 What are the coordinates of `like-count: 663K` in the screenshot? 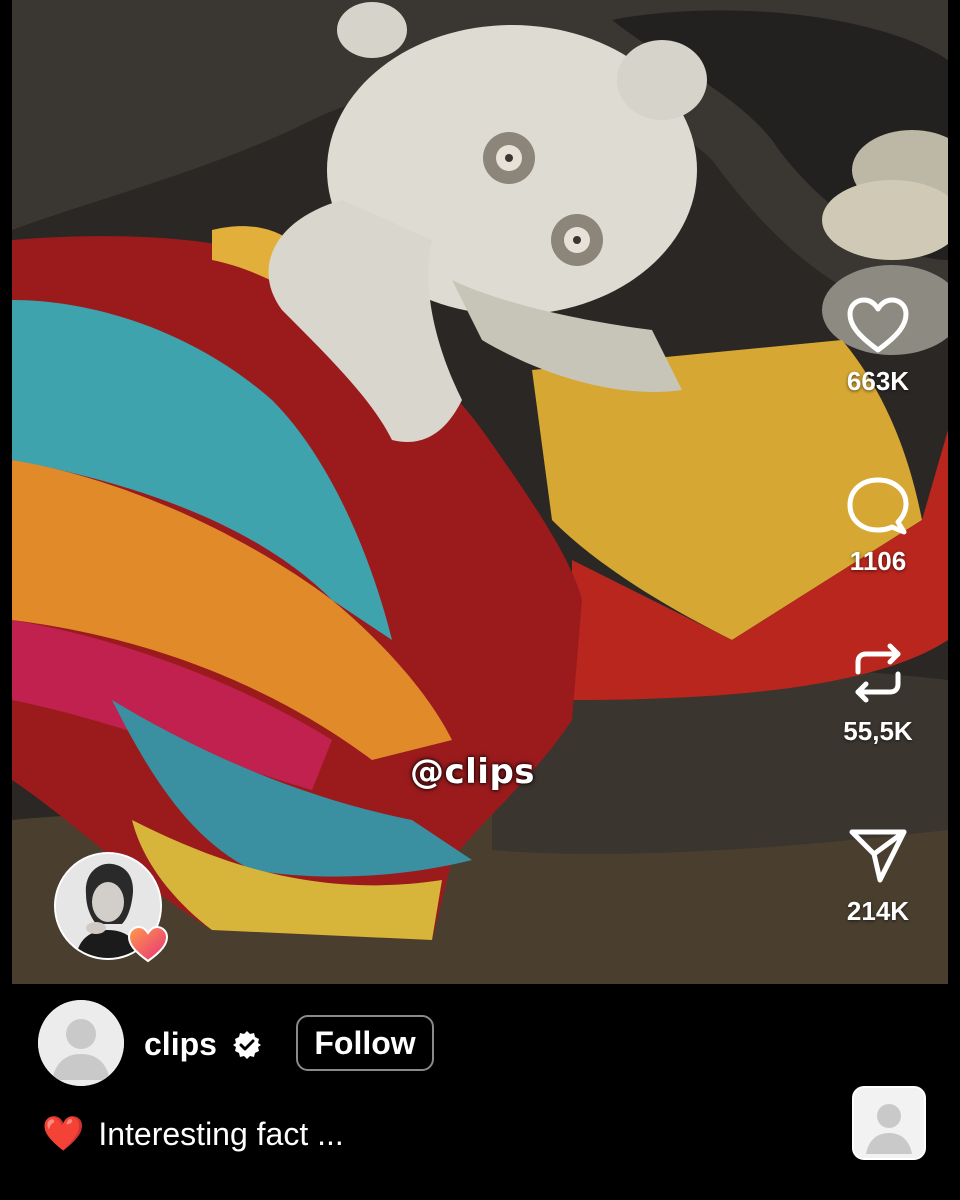 It's located at (878, 381).